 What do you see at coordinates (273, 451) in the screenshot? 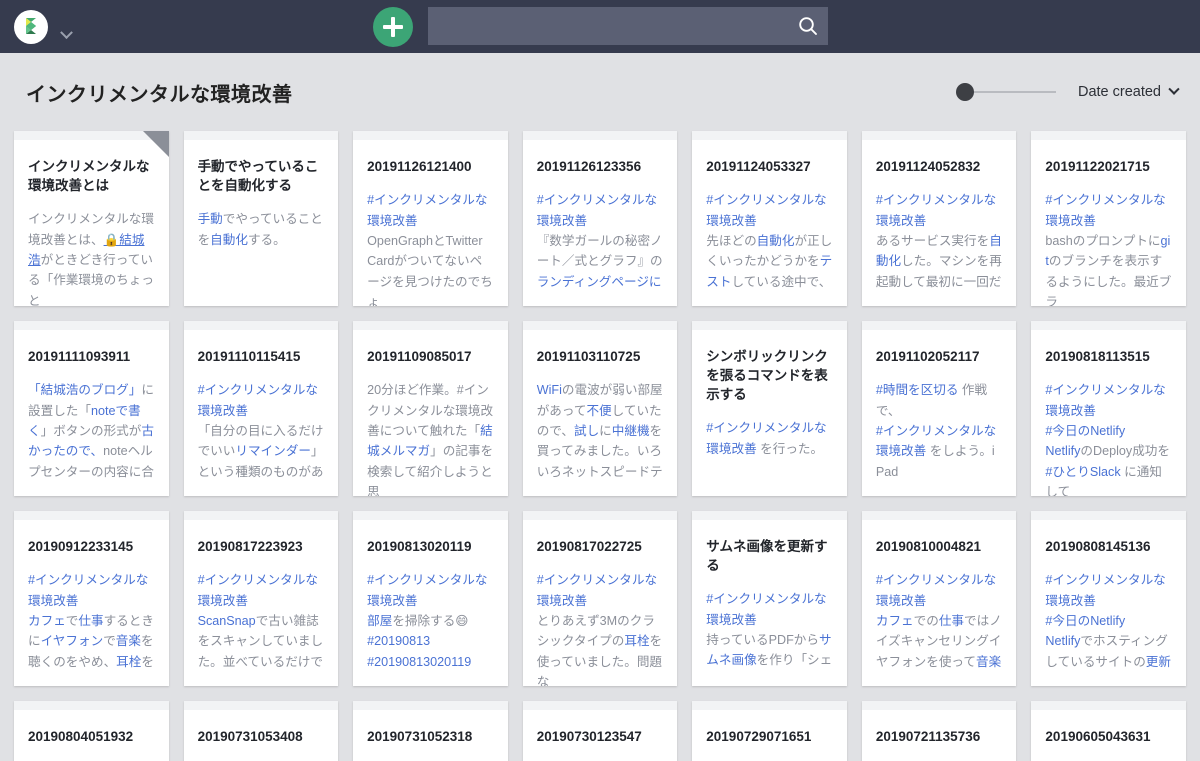
I see `card-link: リマインダー` at bounding box center [273, 451].